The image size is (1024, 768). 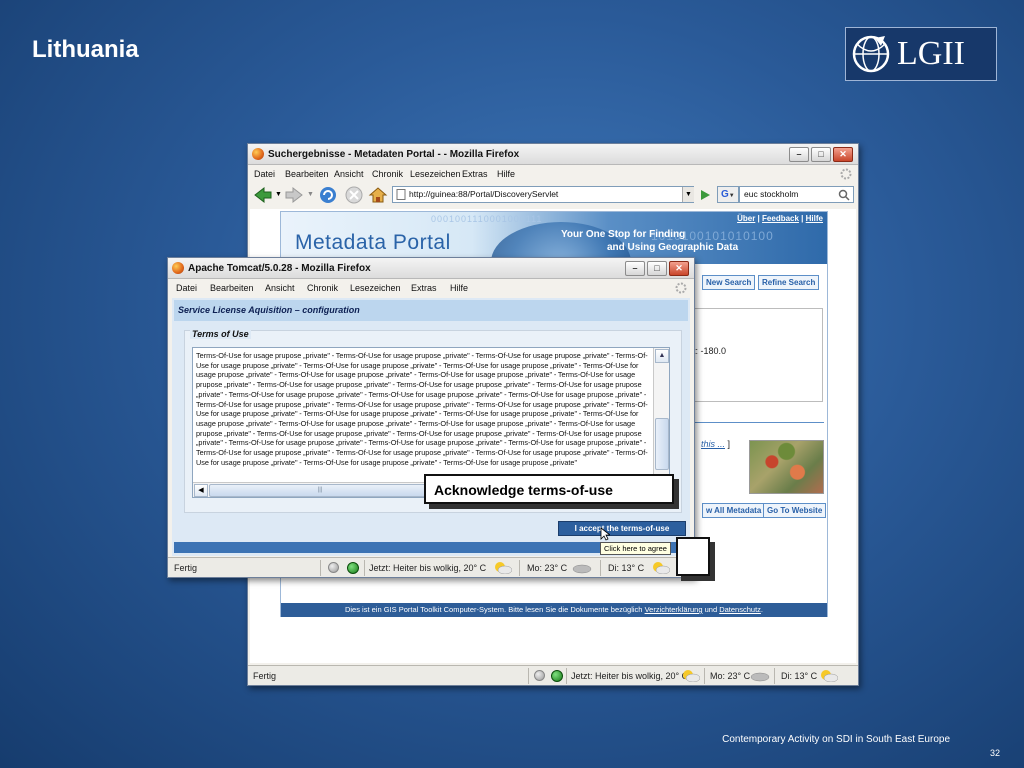 What do you see at coordinates (549, 489) in the screenshot?
I see `acknowledge-callout: Acknowledge terms-of-use` at bounding box center [549, 489].